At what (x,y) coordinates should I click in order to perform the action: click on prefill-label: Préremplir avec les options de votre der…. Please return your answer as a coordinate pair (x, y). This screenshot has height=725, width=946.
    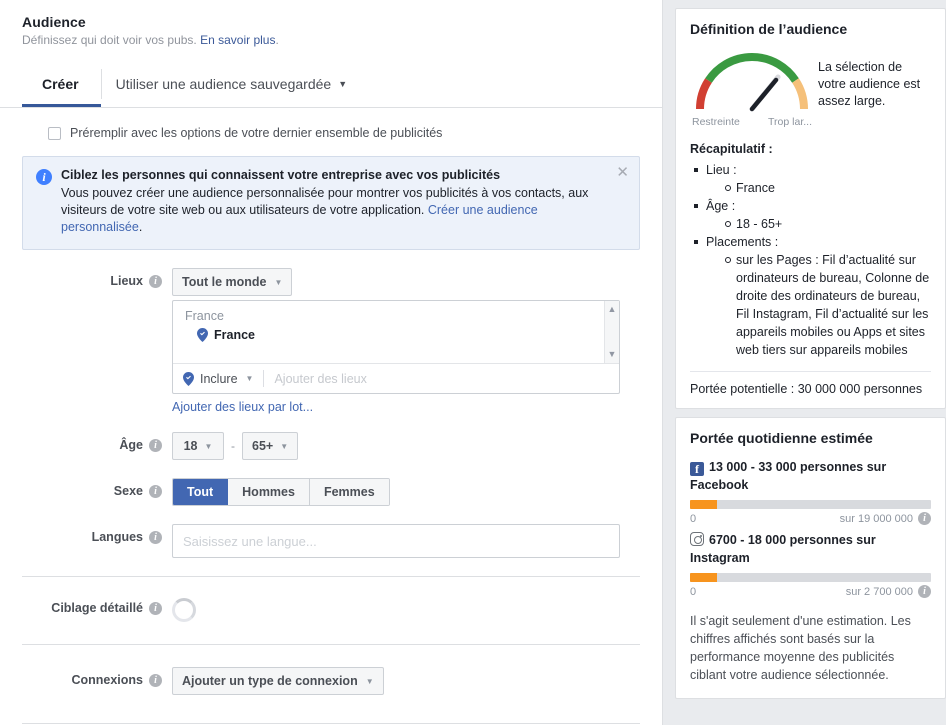
    Looking at the image, I should click on (256, 133).